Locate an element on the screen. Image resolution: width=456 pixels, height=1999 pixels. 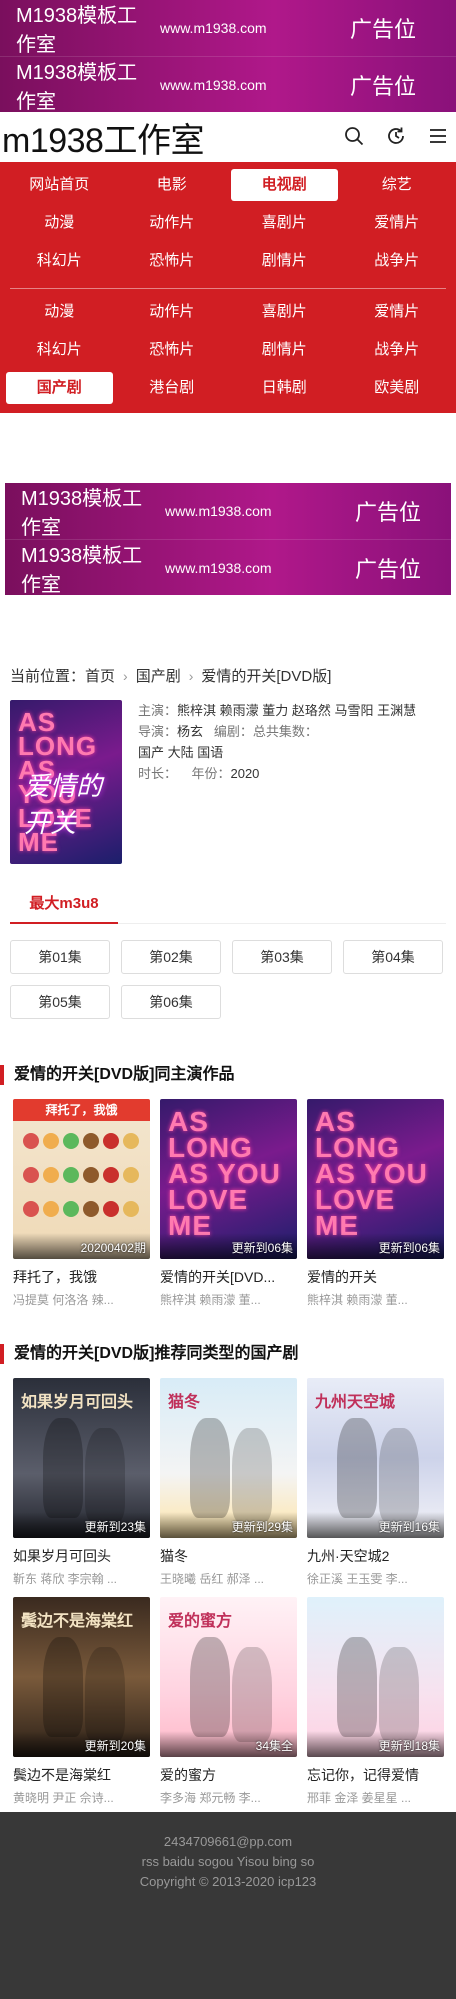
episode-button: 第05集 is located at coordinates (60, 1002).